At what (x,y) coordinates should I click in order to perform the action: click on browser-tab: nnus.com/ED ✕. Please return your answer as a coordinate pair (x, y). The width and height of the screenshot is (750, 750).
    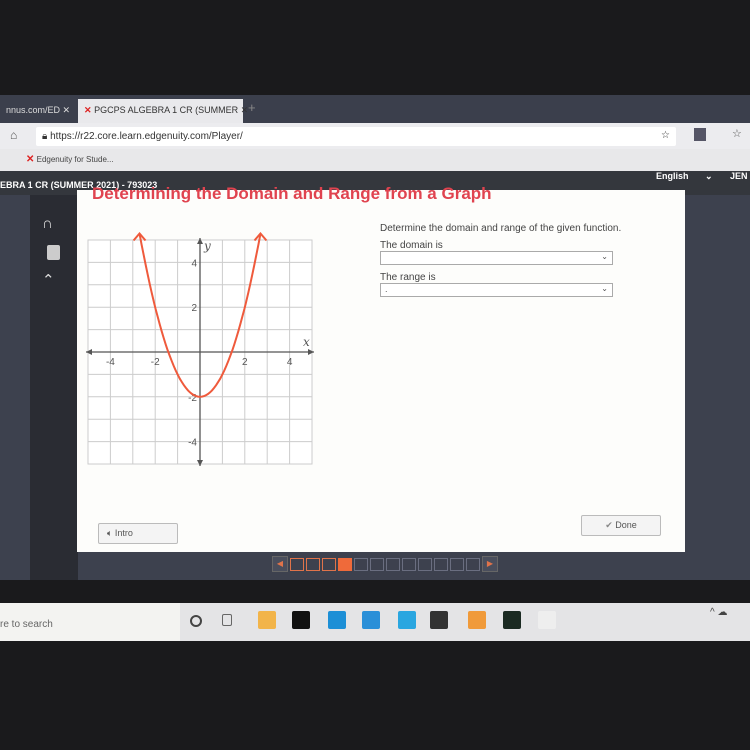
    Looking at the image, I should click on (38, 111).